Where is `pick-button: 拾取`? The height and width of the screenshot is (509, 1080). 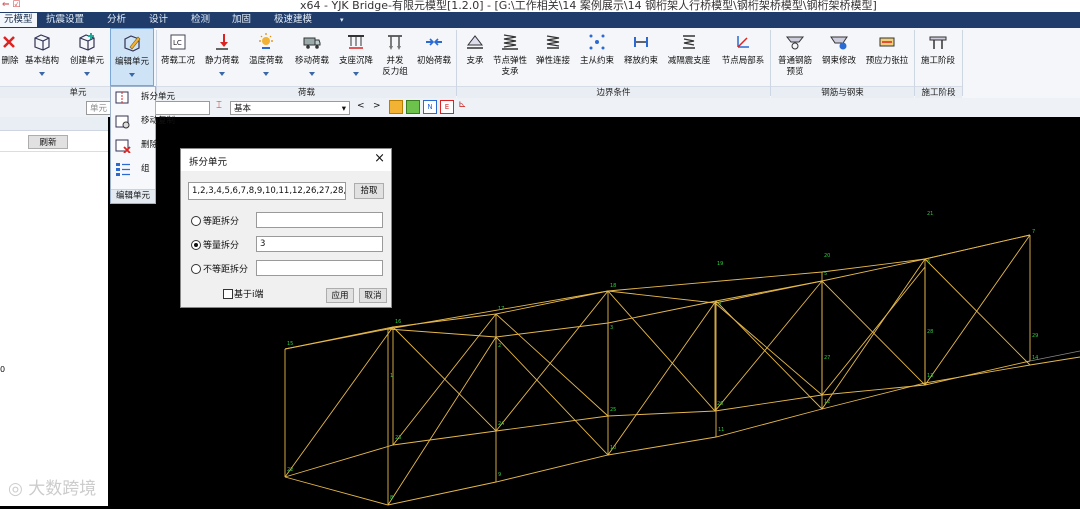
pick-button: 拾取 is located at coordinates (369, 191).